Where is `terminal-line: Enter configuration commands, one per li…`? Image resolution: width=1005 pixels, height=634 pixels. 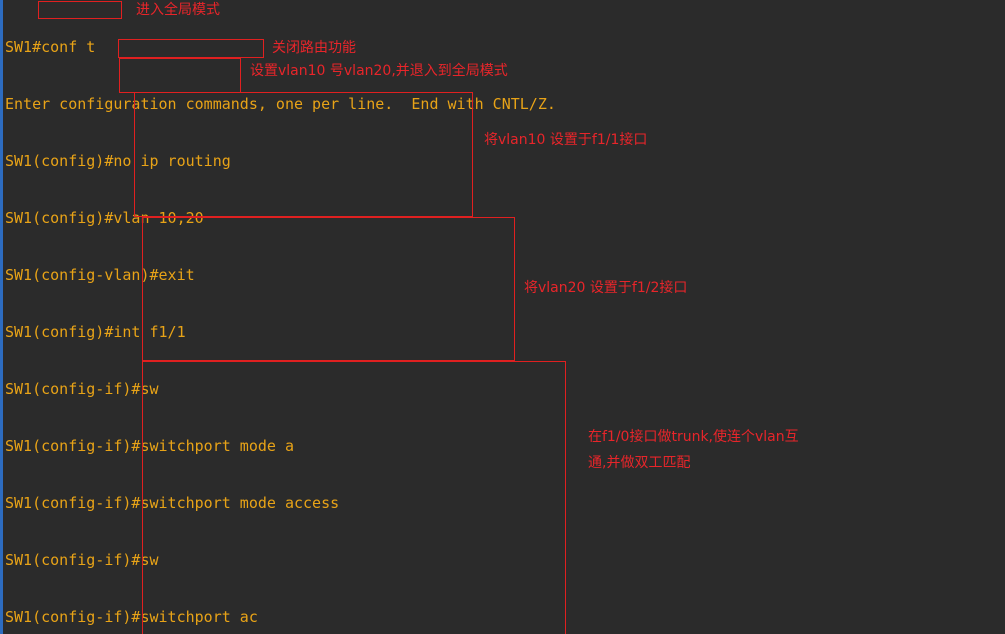
terminal-line: Enter configuration commands, one per li… is located at coordinates (280, 104).